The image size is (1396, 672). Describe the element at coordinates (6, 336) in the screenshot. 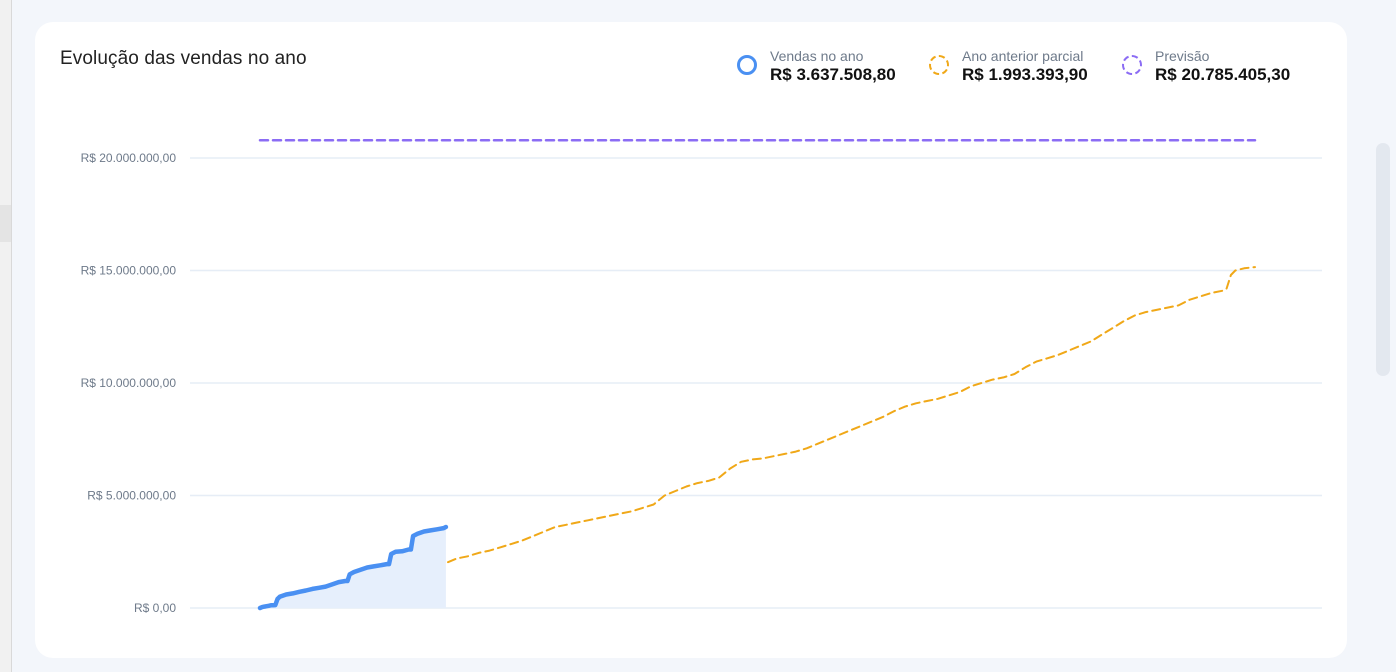

I see `window-left-edge` at that location.